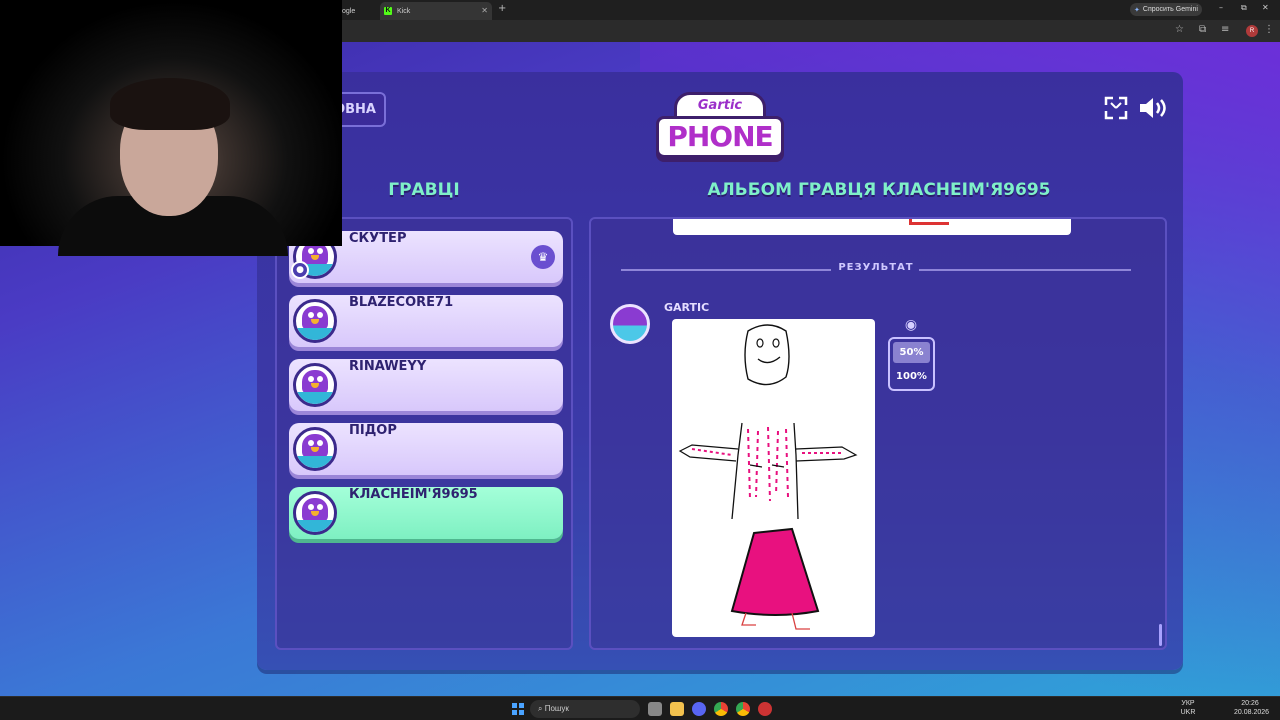  Describe the element at coordinates (1160, 635) in the screenshot. I see `scrollbar` at that location.